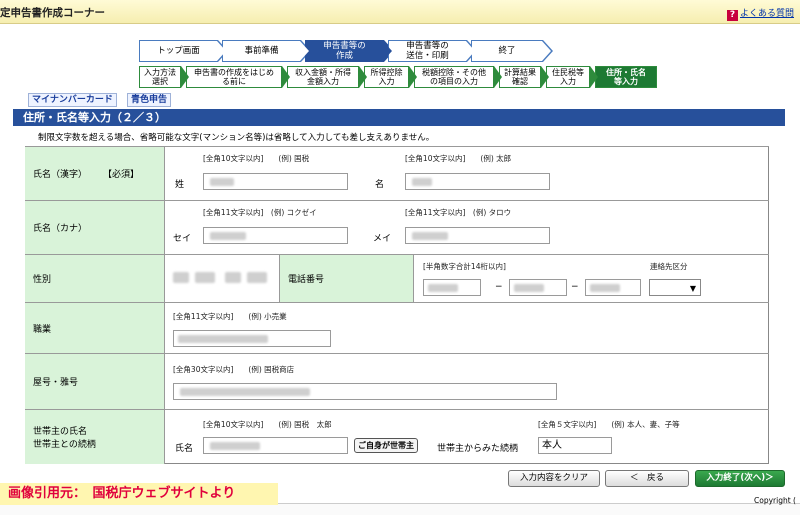  What do you see at coordinates (692, 288) in the screenshot?
I see `chevron-down-icon: ▼` at bounding box center [692, 288].